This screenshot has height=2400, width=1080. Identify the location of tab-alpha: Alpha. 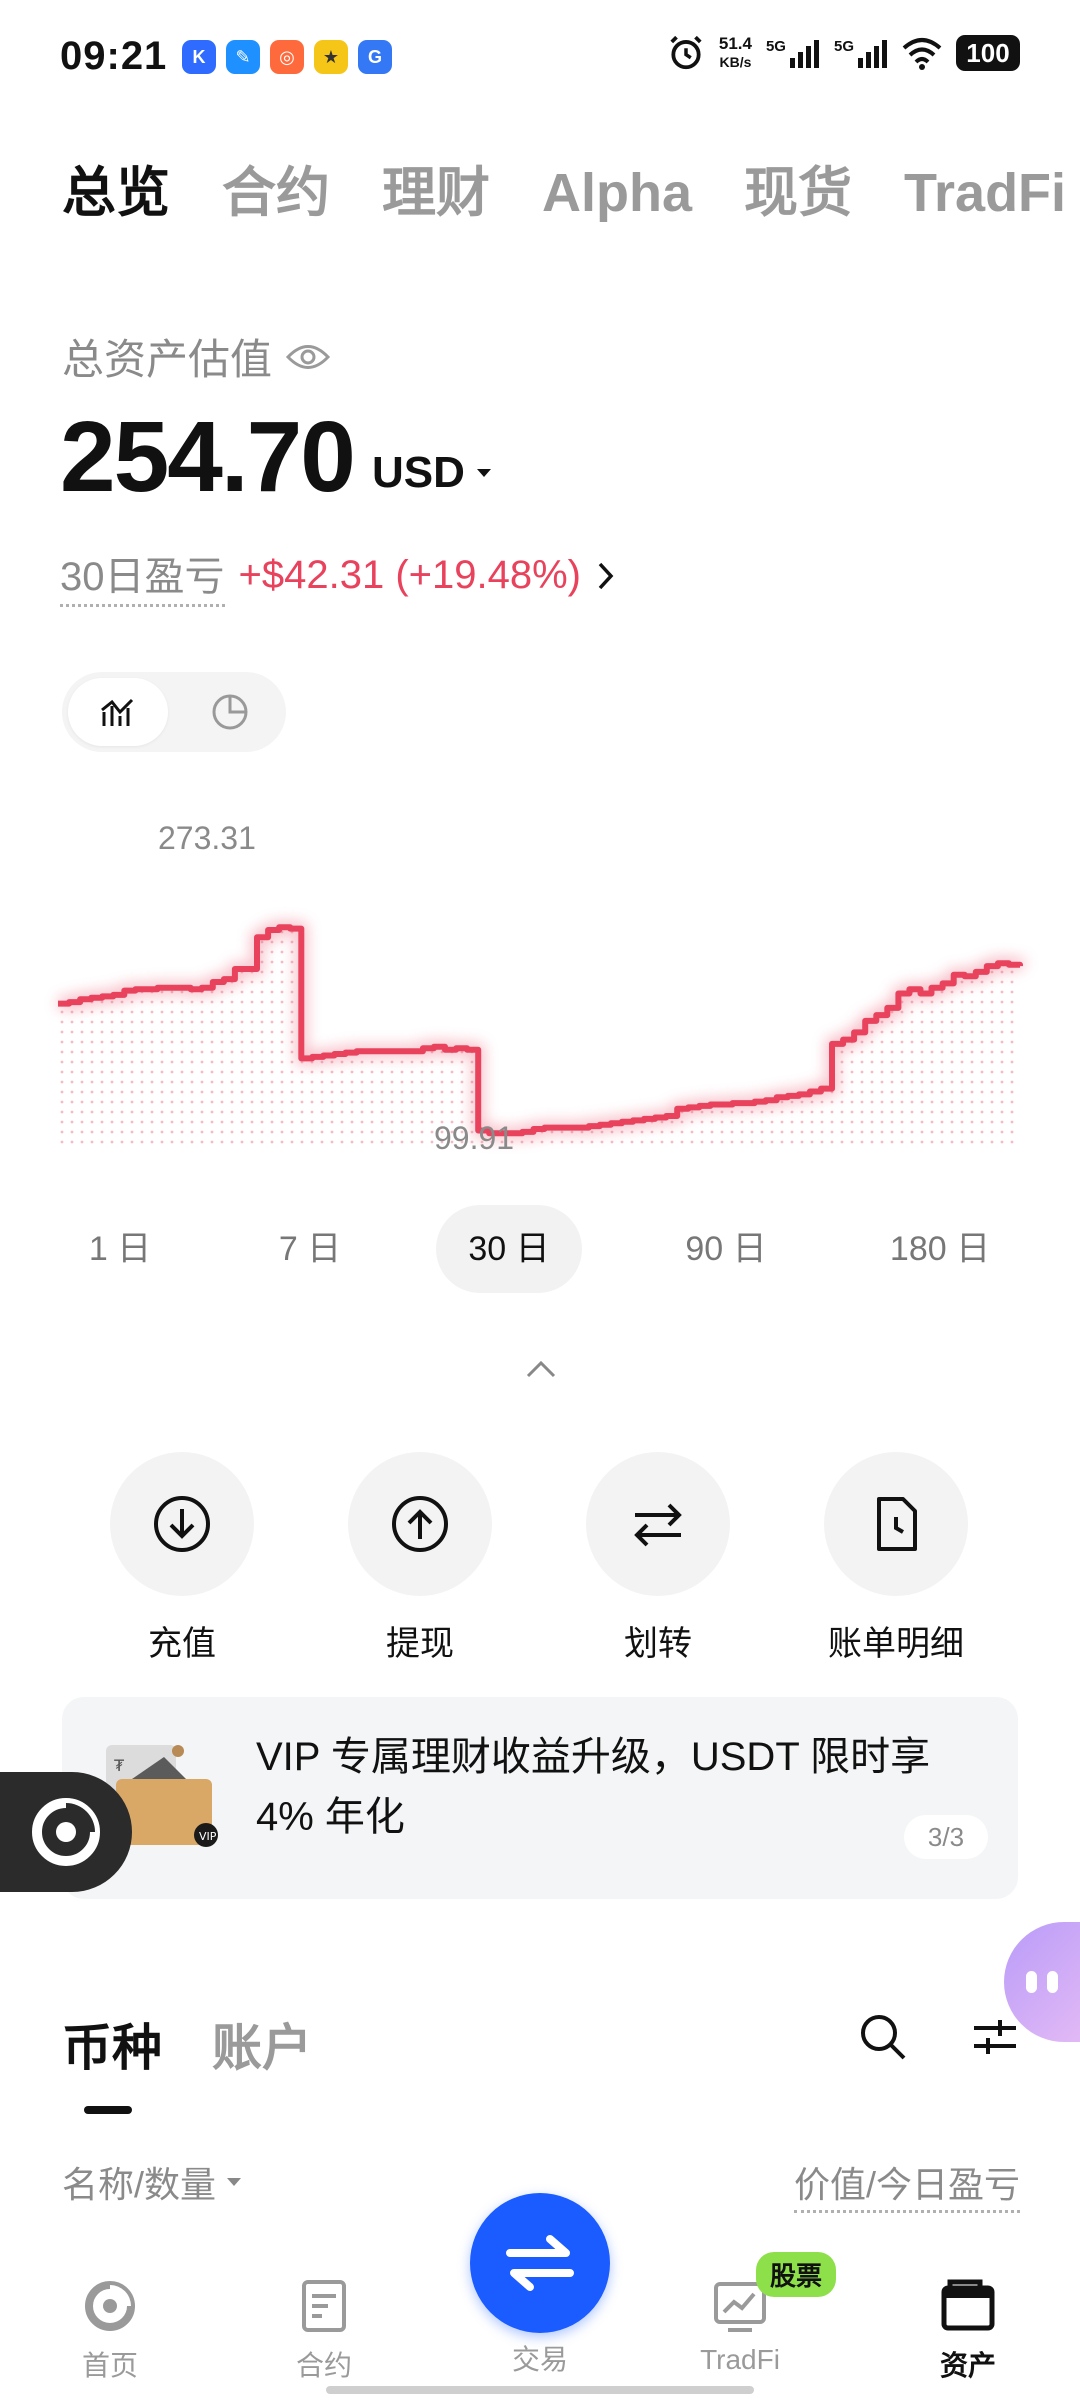
(617, 193).